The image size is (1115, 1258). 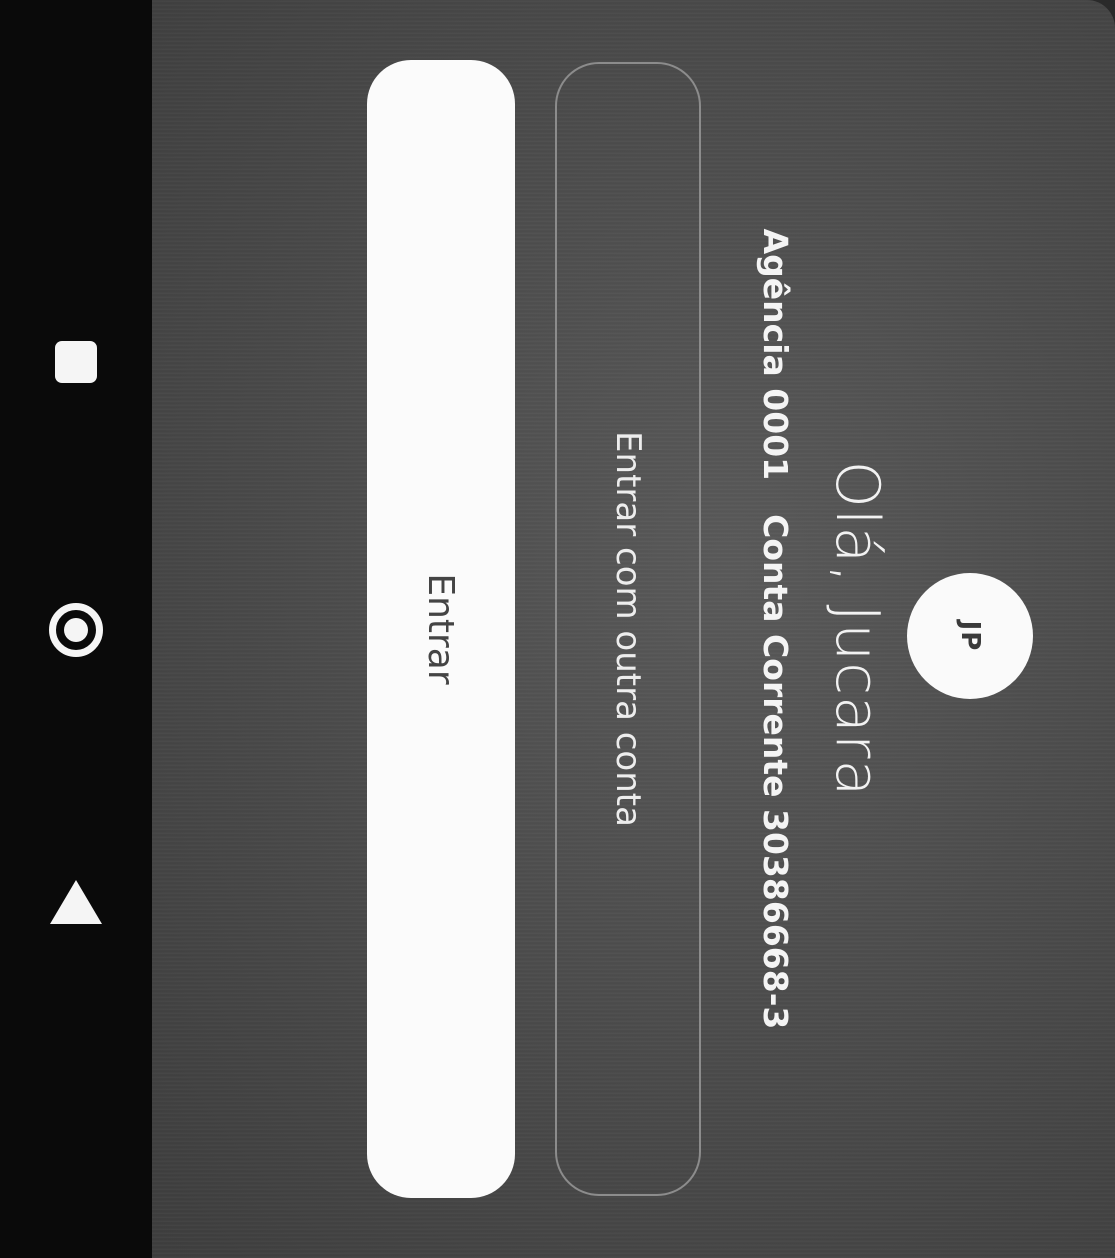 I want to click on other-account-button-label: Entrar com outra conta, so click(x=628, y=629).